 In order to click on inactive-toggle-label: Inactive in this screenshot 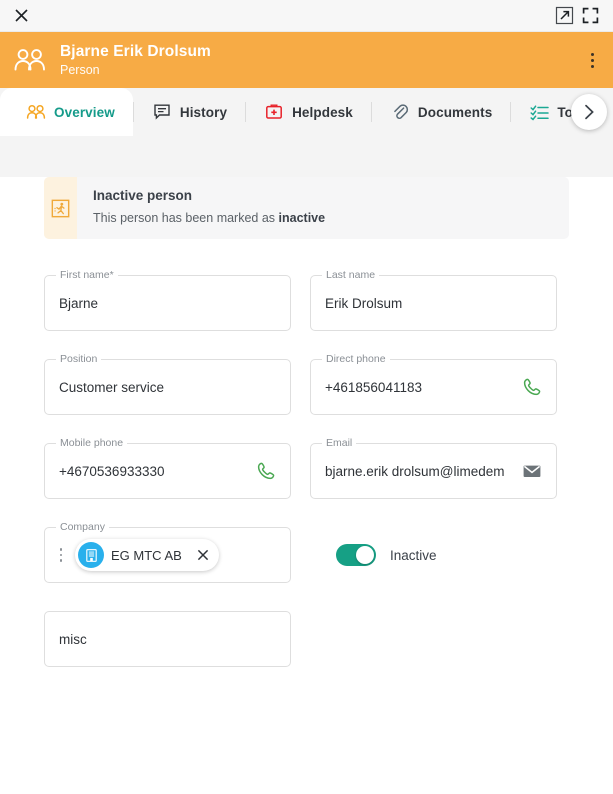, I will do `click(413, 555)`.